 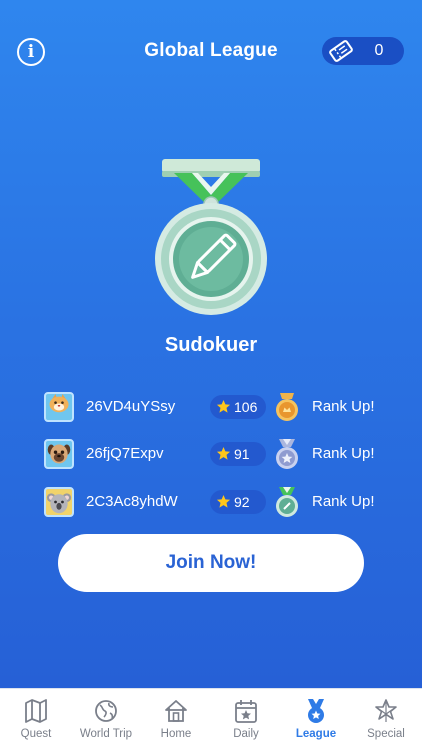 I want to click on silver-badge-icon, so click(x=287, y=454).